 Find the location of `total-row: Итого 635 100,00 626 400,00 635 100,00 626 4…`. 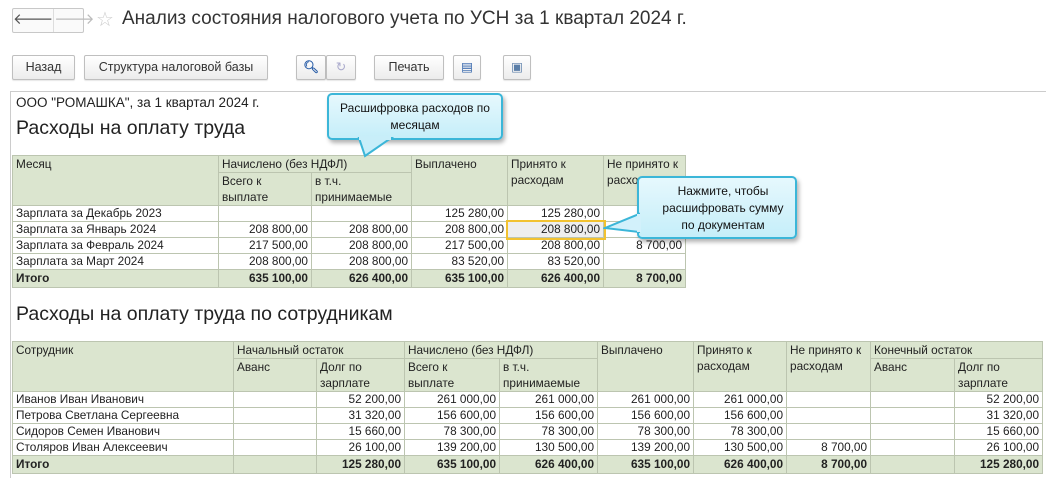

total-row: Итого 635 100,00 626 400,00 635 100,00 626 4… is located at coordinates (349, 278).